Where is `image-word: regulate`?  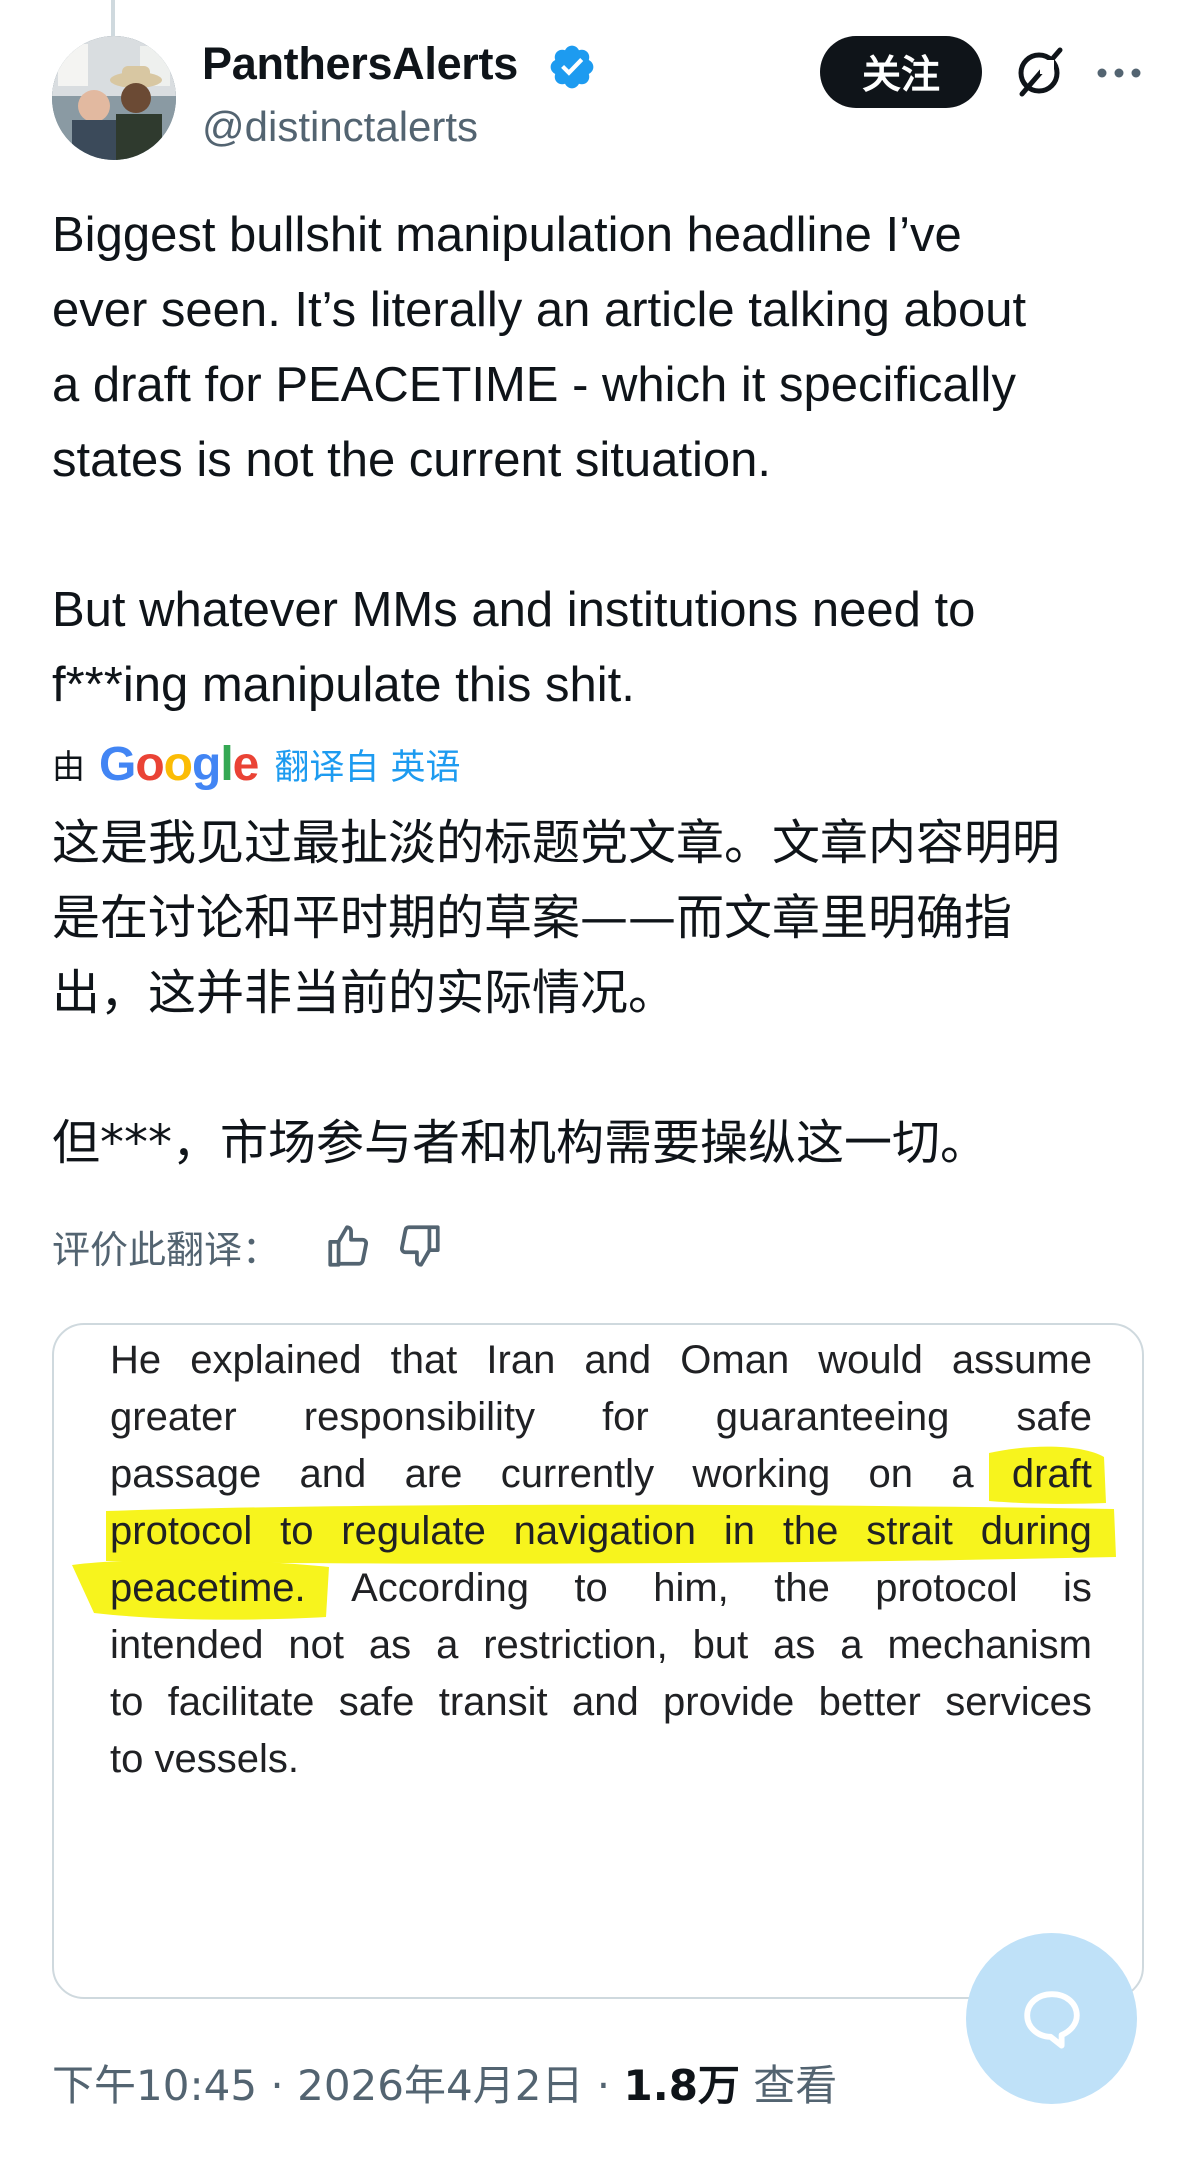
image-word: regulate is located at coordinates (413, 1531).